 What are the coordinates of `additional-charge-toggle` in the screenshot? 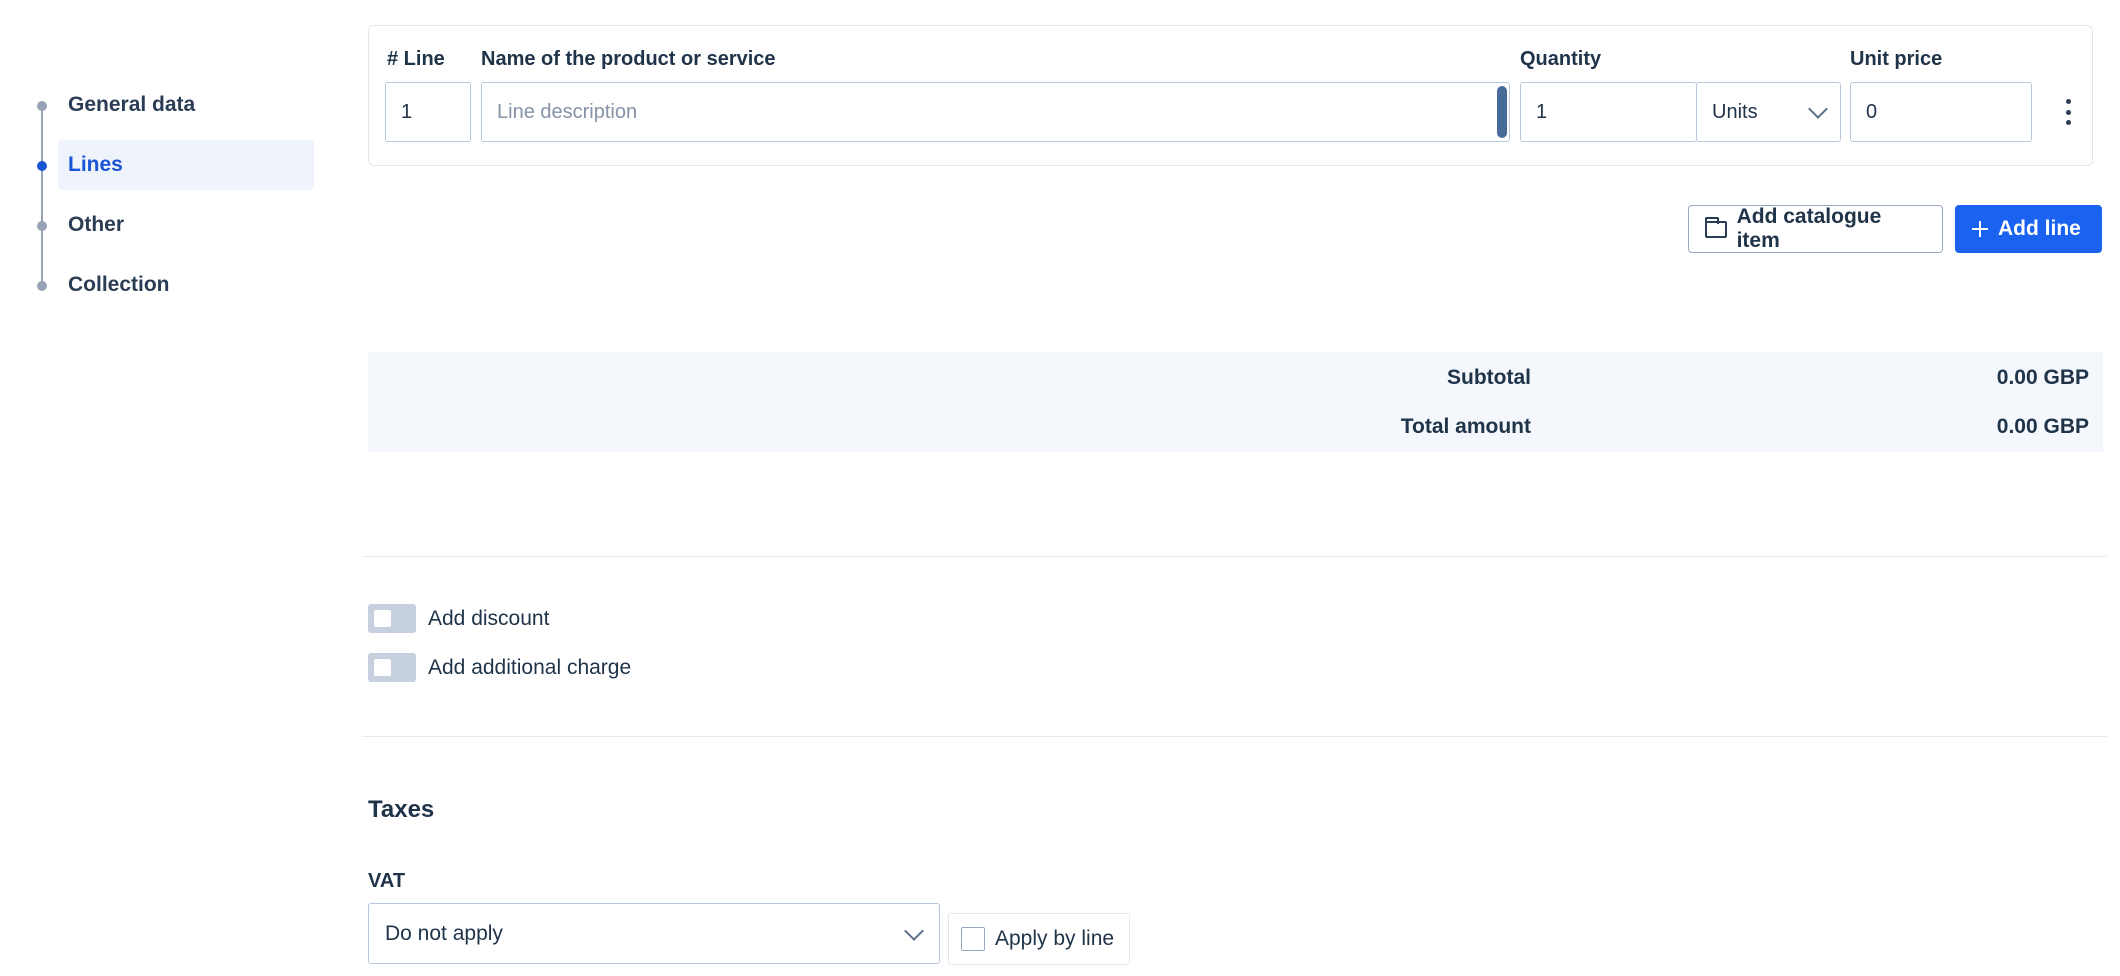 It's located at (392, 667).